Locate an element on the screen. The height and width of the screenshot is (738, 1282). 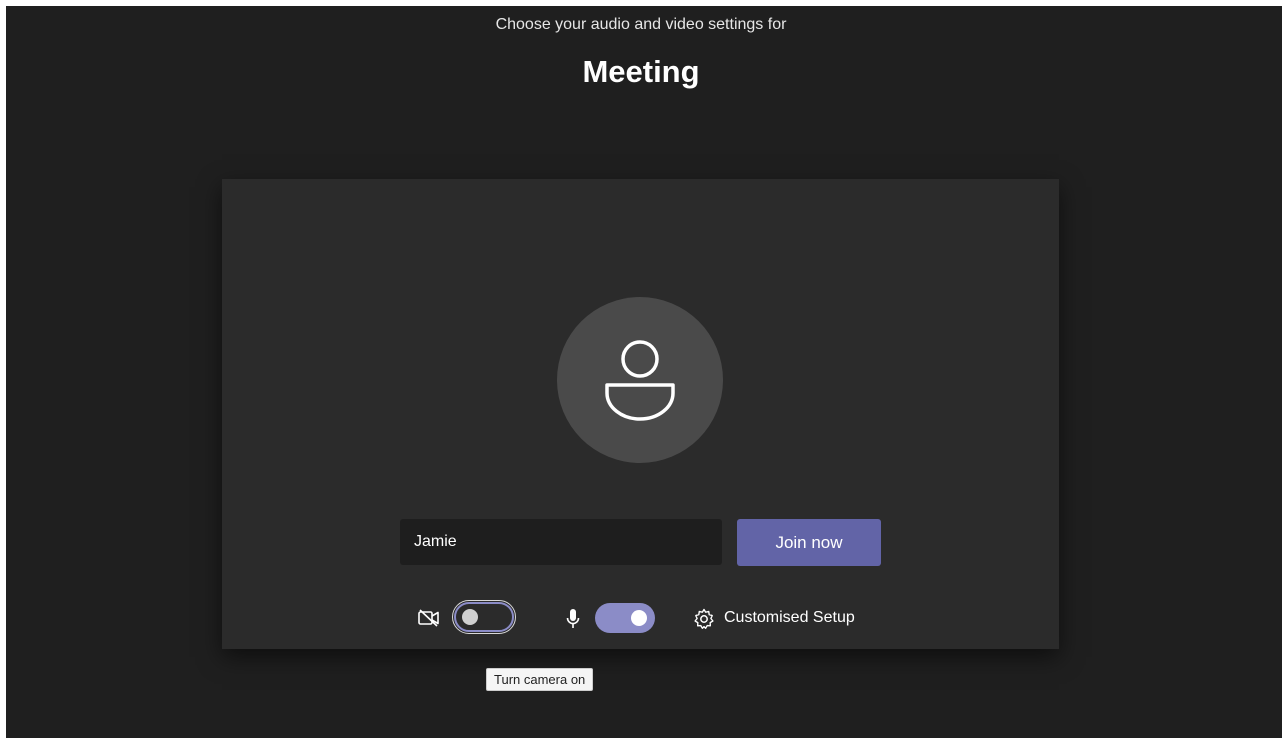
settings-subtitle: Choose your audio and video settings for is located at coordinates (641, 24).